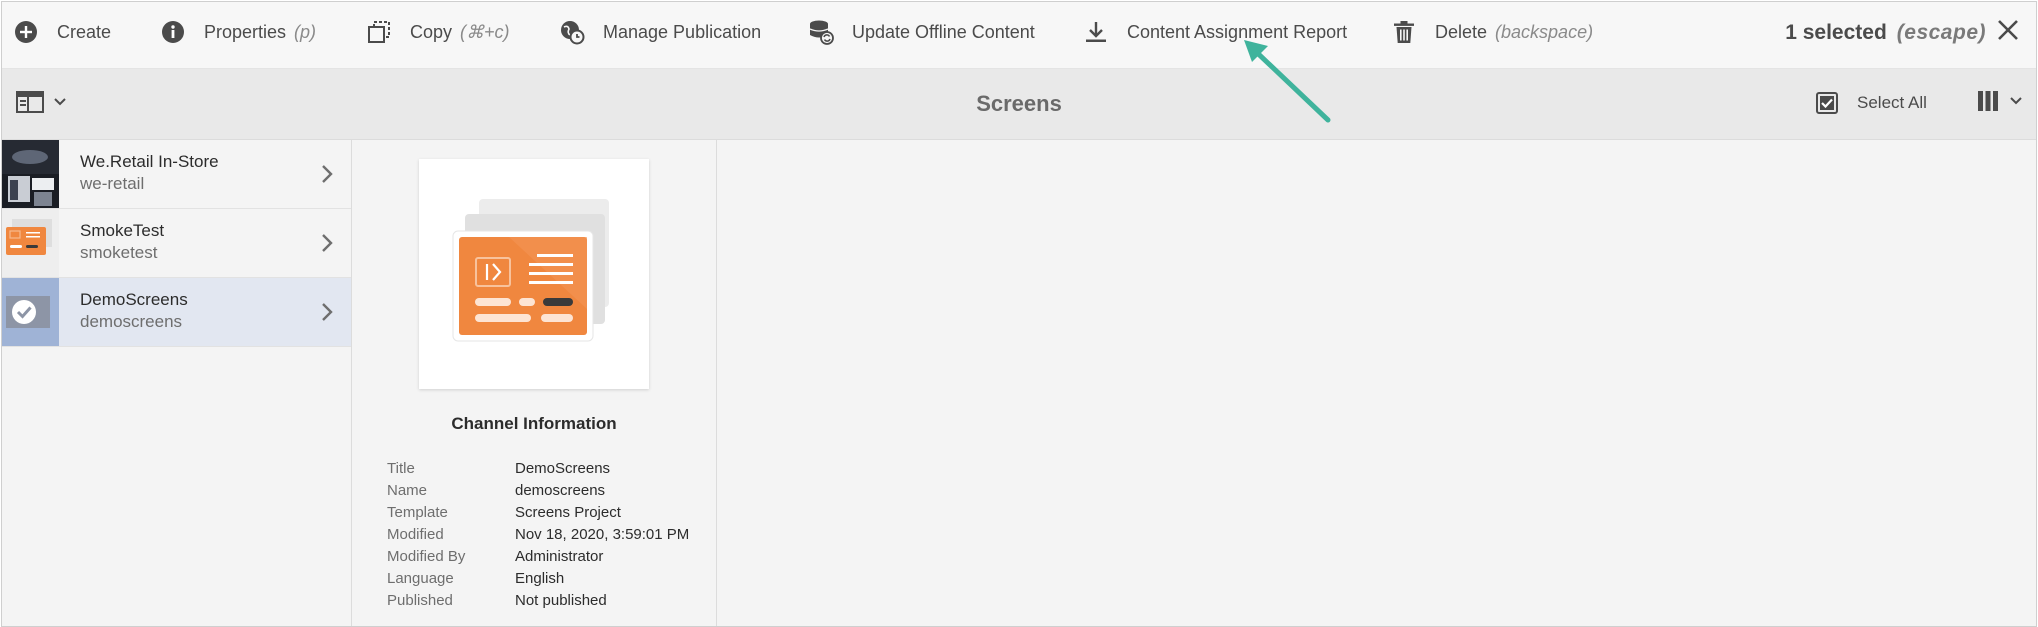 The width and height of the screenshot is (2038, 627). What do you see at coordinates (559, 556) in the screenshot?
I see `meta-value: Administrator` at bounding box center [559, 556].